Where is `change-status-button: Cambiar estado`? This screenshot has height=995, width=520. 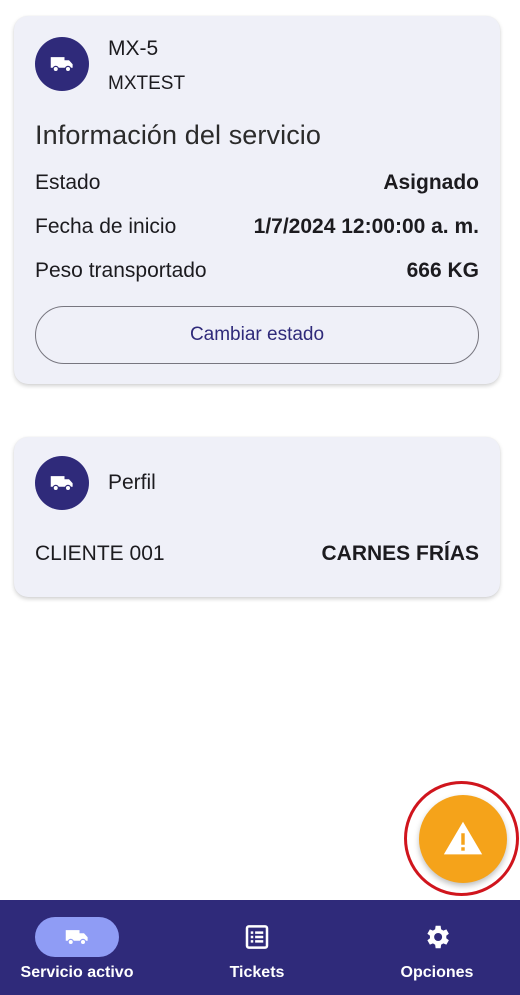
change-status-button: Cambiar estado is located at coordinates (257, 335).